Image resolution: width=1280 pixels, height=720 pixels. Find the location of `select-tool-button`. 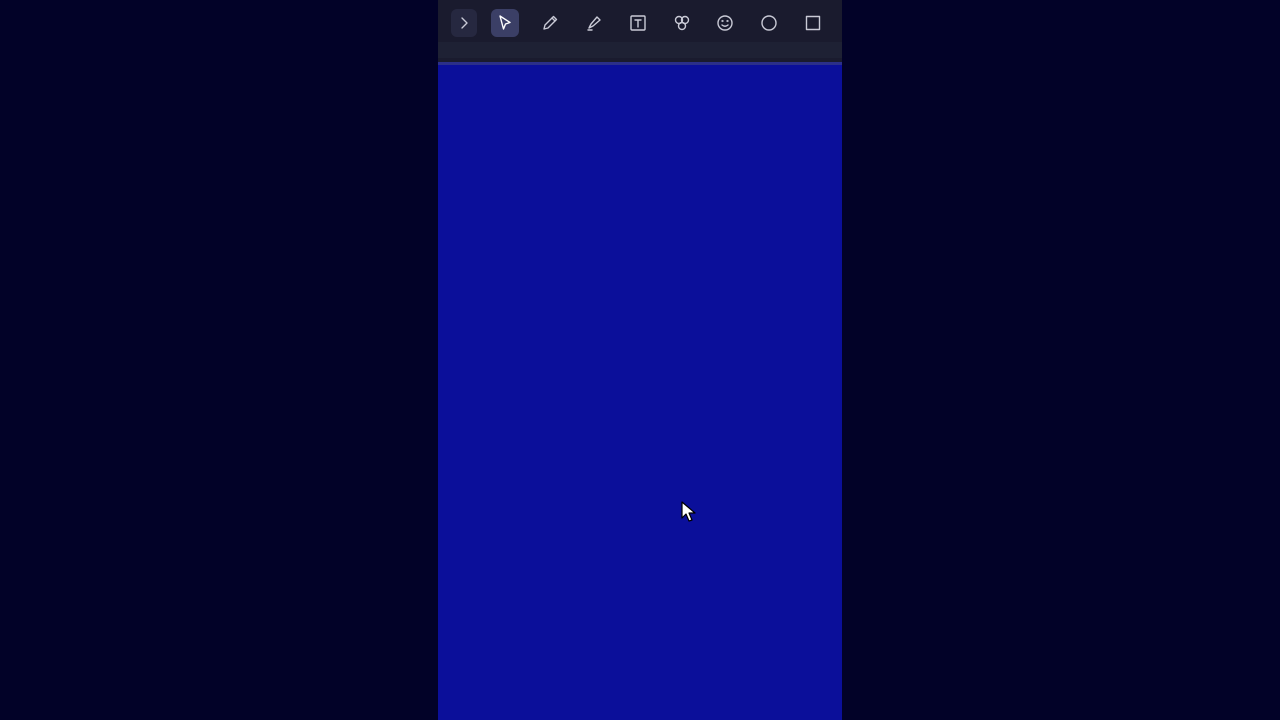

select-tool-button is located at coordinates (505, 23).